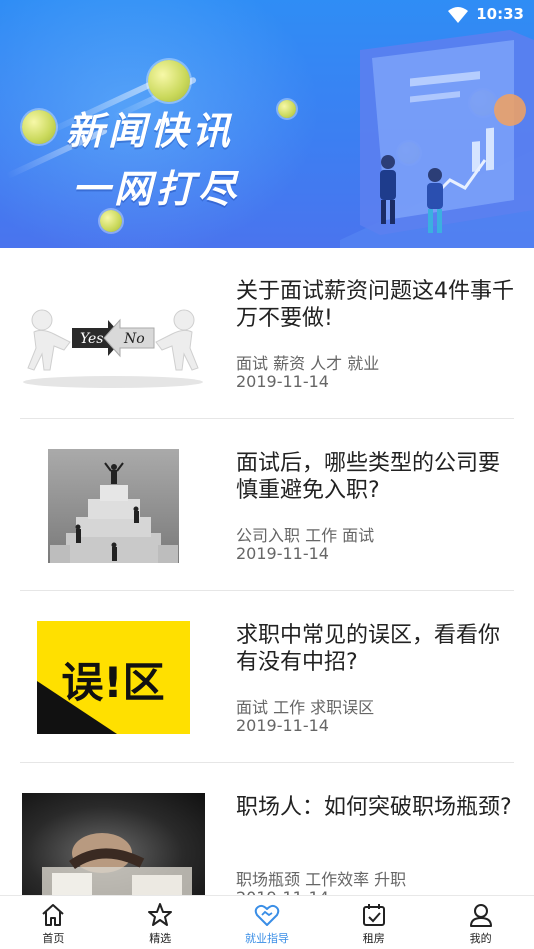  Describe the element at coordinates (305, 707) in the screenshot. I see `article-tags: 面试 工作 求职误区` at that location.